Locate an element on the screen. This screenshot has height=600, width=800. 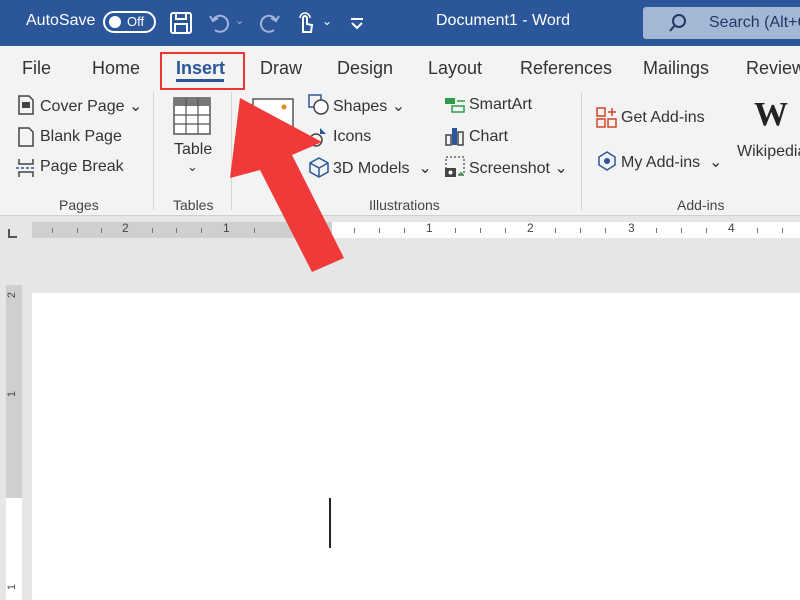
tab-home: Home is located at coordinates (116, 68).